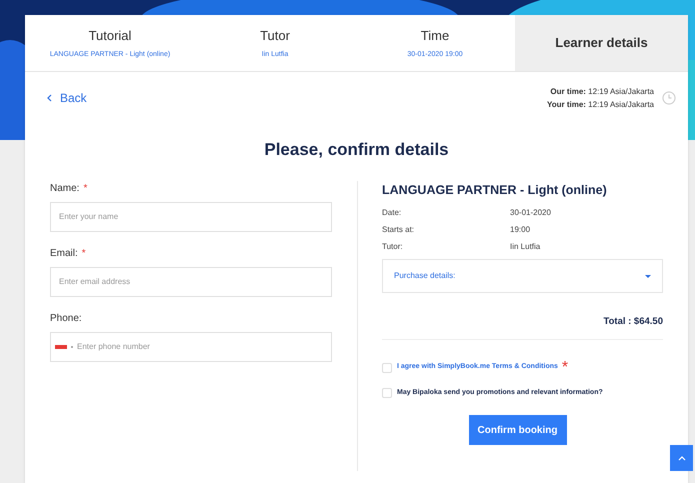 Image resolution: width=695 pixels, height=483 pixels. What do you see at coordinates (517, 430) in the screenshot?
I see `confirm-button: Confirm booking` at bounding box center [517, 430].